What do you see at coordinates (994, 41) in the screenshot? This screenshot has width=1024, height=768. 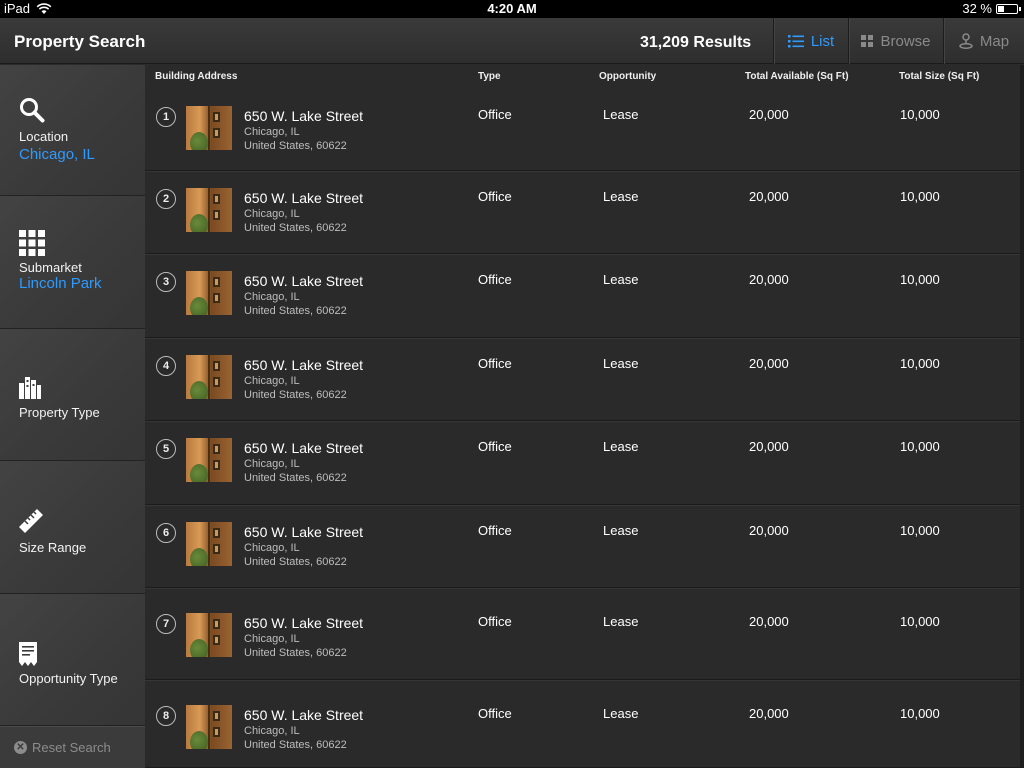 I see `map-view-label: Map` at bounding box center [994, 41].